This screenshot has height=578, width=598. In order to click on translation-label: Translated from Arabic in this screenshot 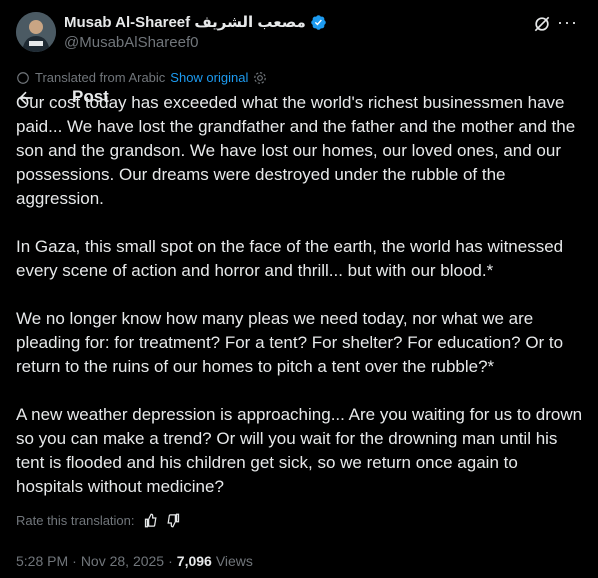, I will do `click(100, 77)`.